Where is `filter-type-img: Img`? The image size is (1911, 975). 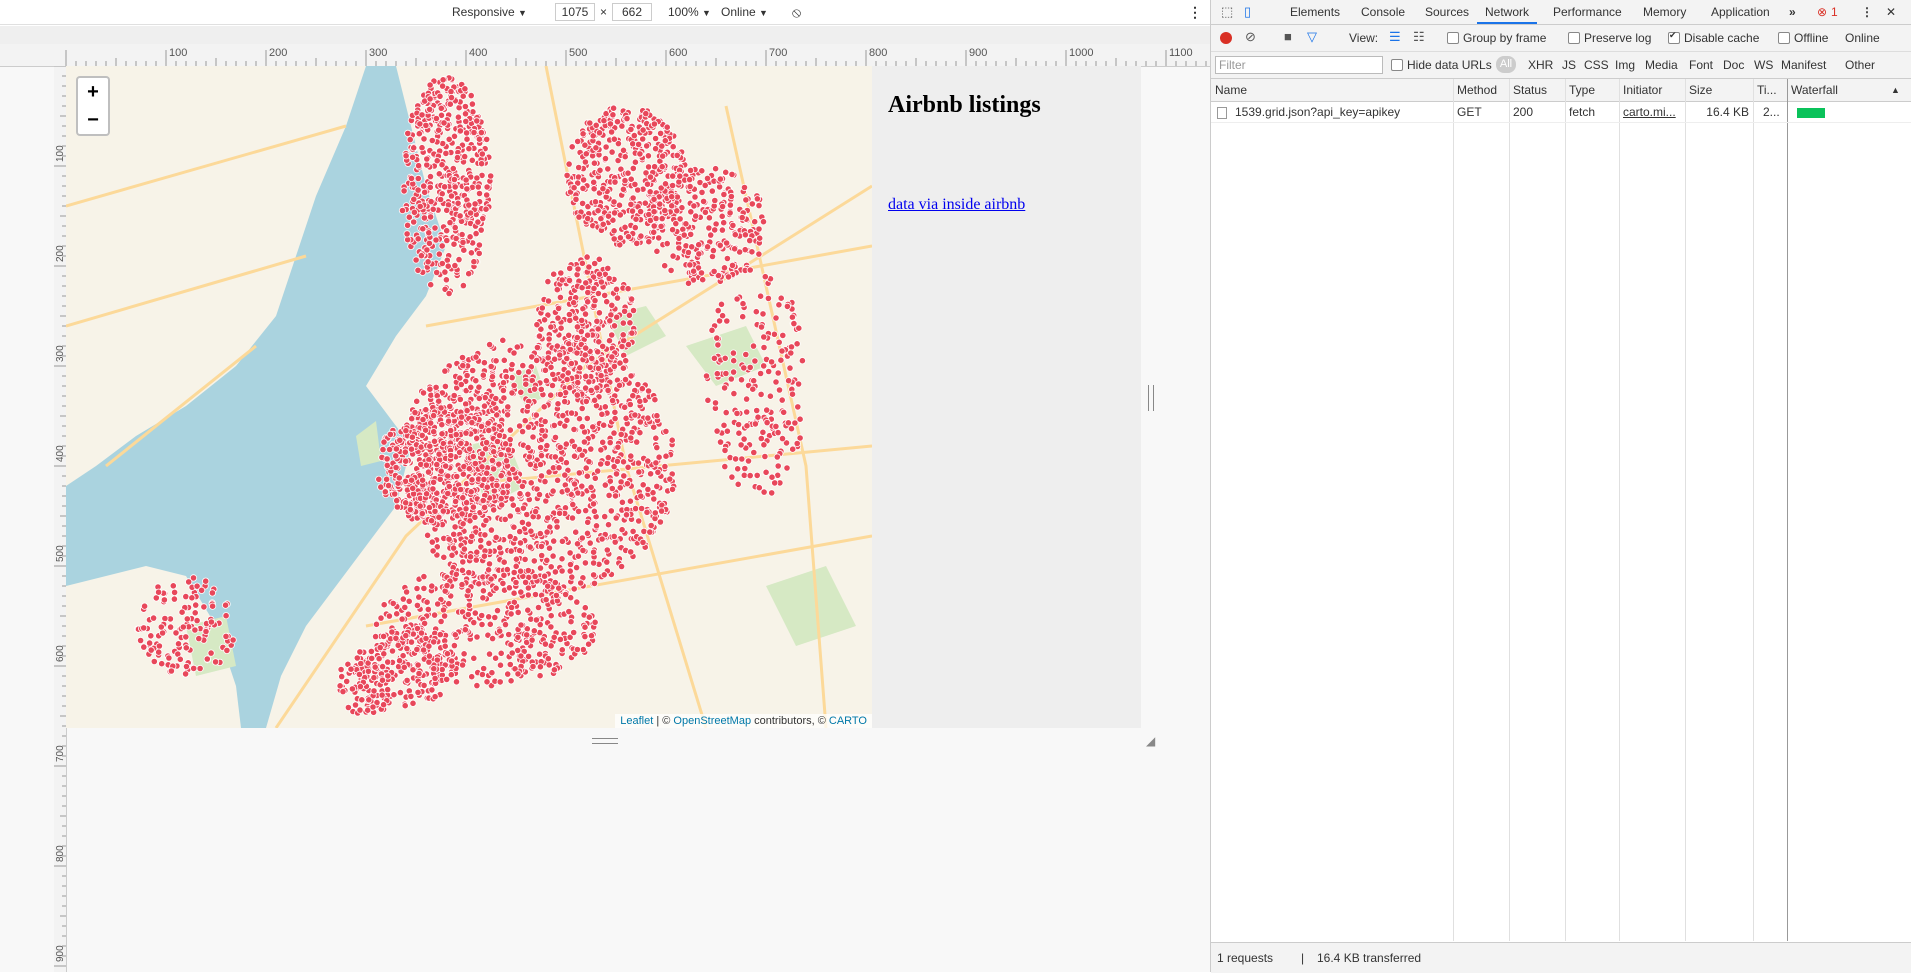 filter-type-img: Img is located at coordinates (1625, 65).